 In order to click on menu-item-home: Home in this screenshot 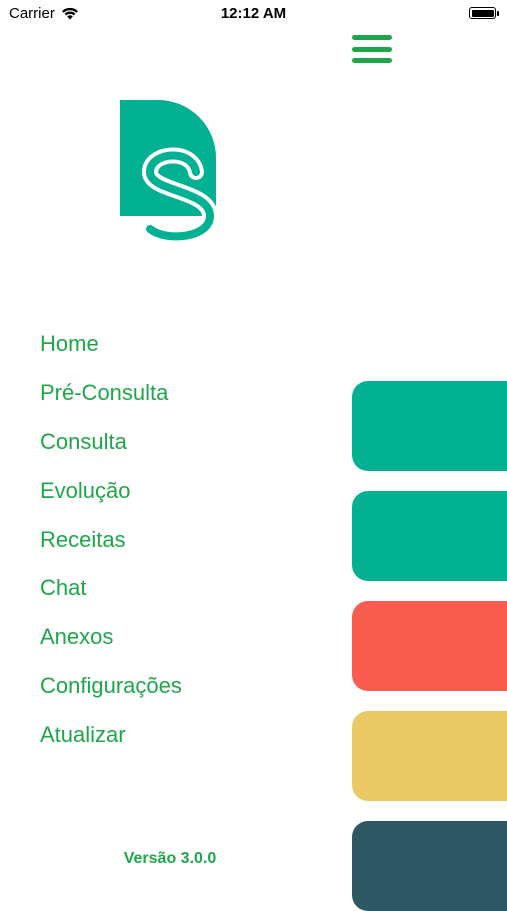, I will do `click(111, 349)`.